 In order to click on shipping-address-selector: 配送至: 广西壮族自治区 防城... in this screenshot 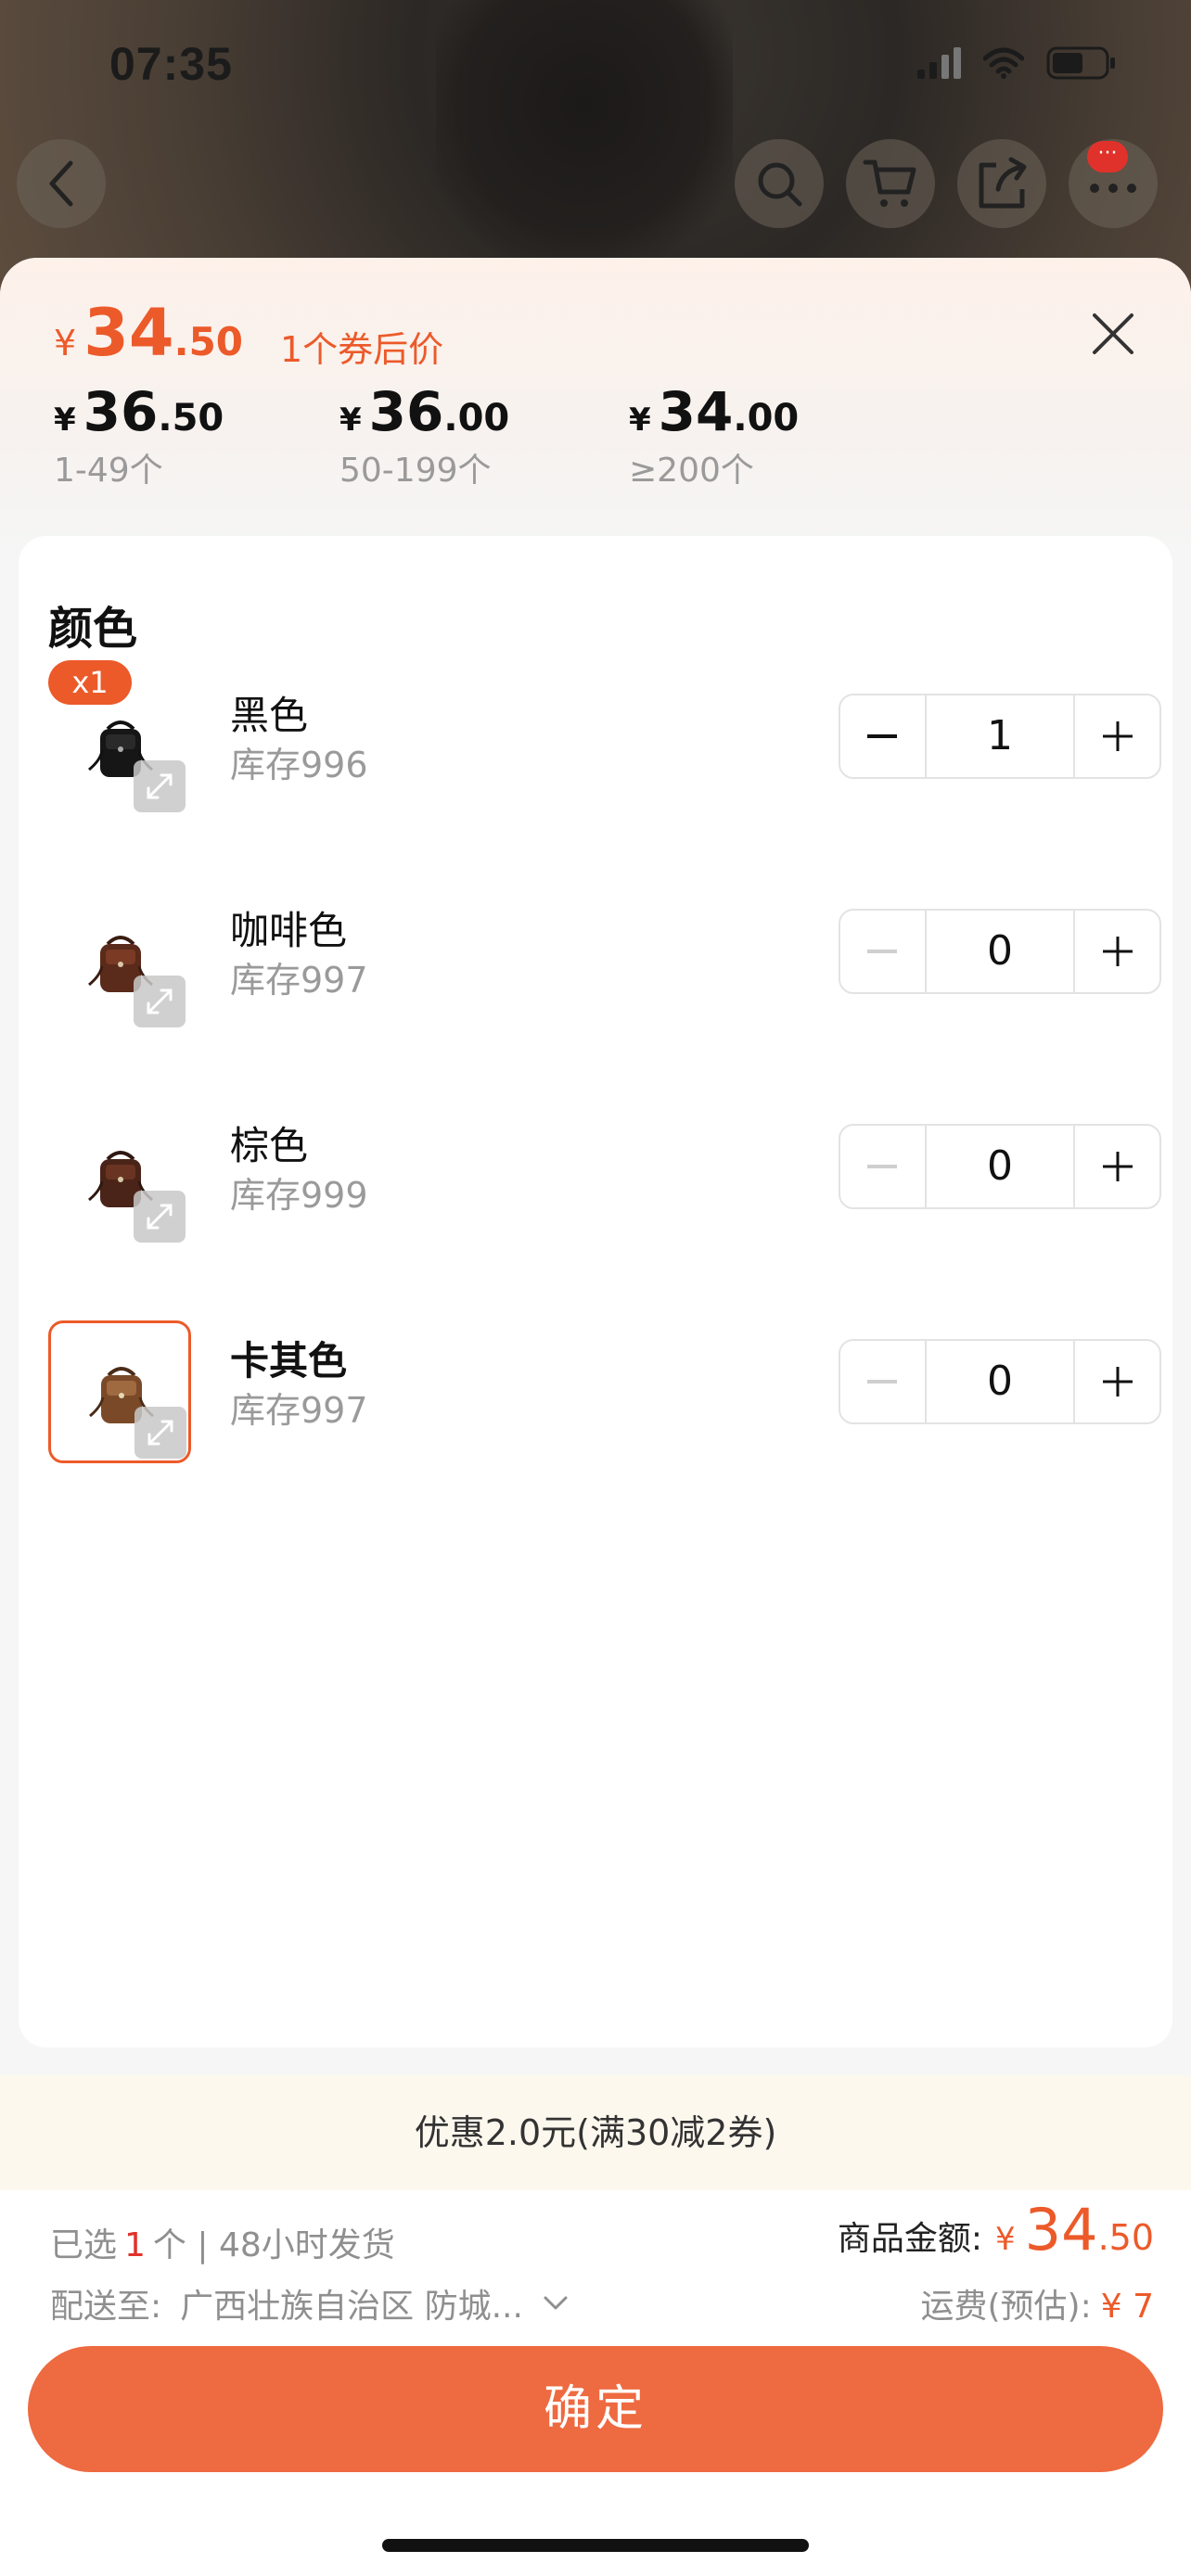, I will do `click(310, 2303)`.